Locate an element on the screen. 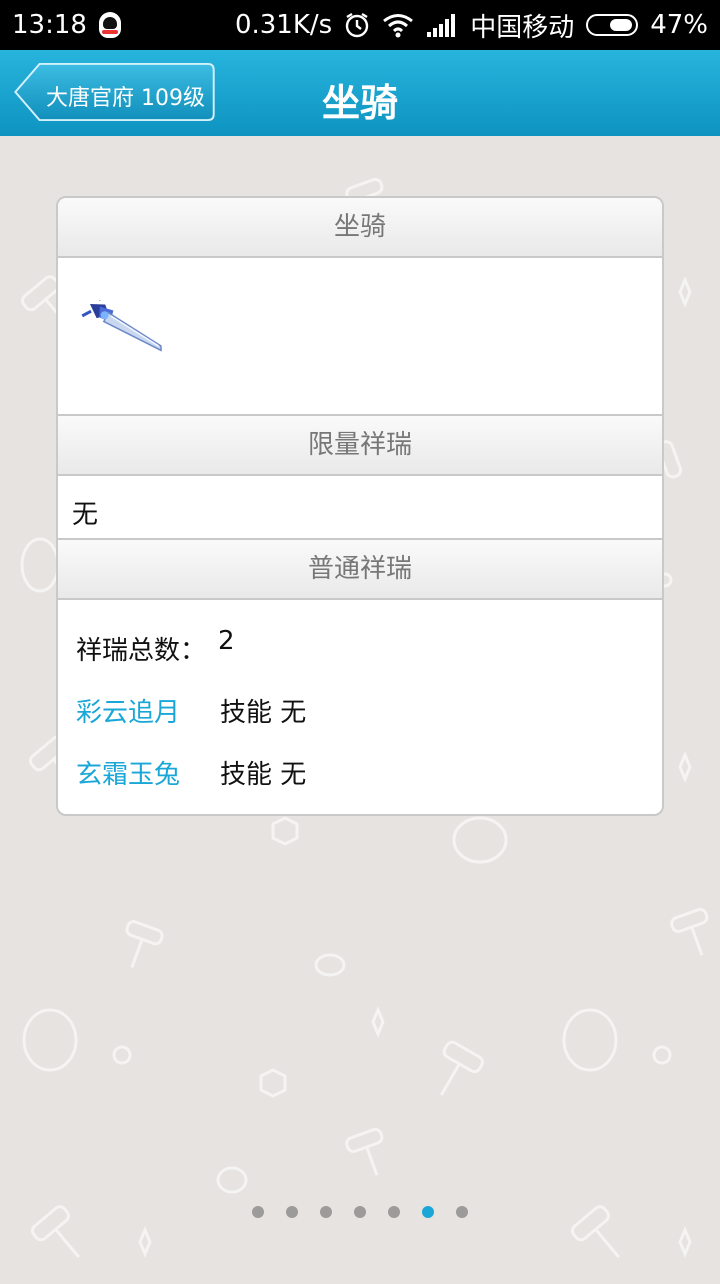  battery-icon is located at coordinates (612, 25).